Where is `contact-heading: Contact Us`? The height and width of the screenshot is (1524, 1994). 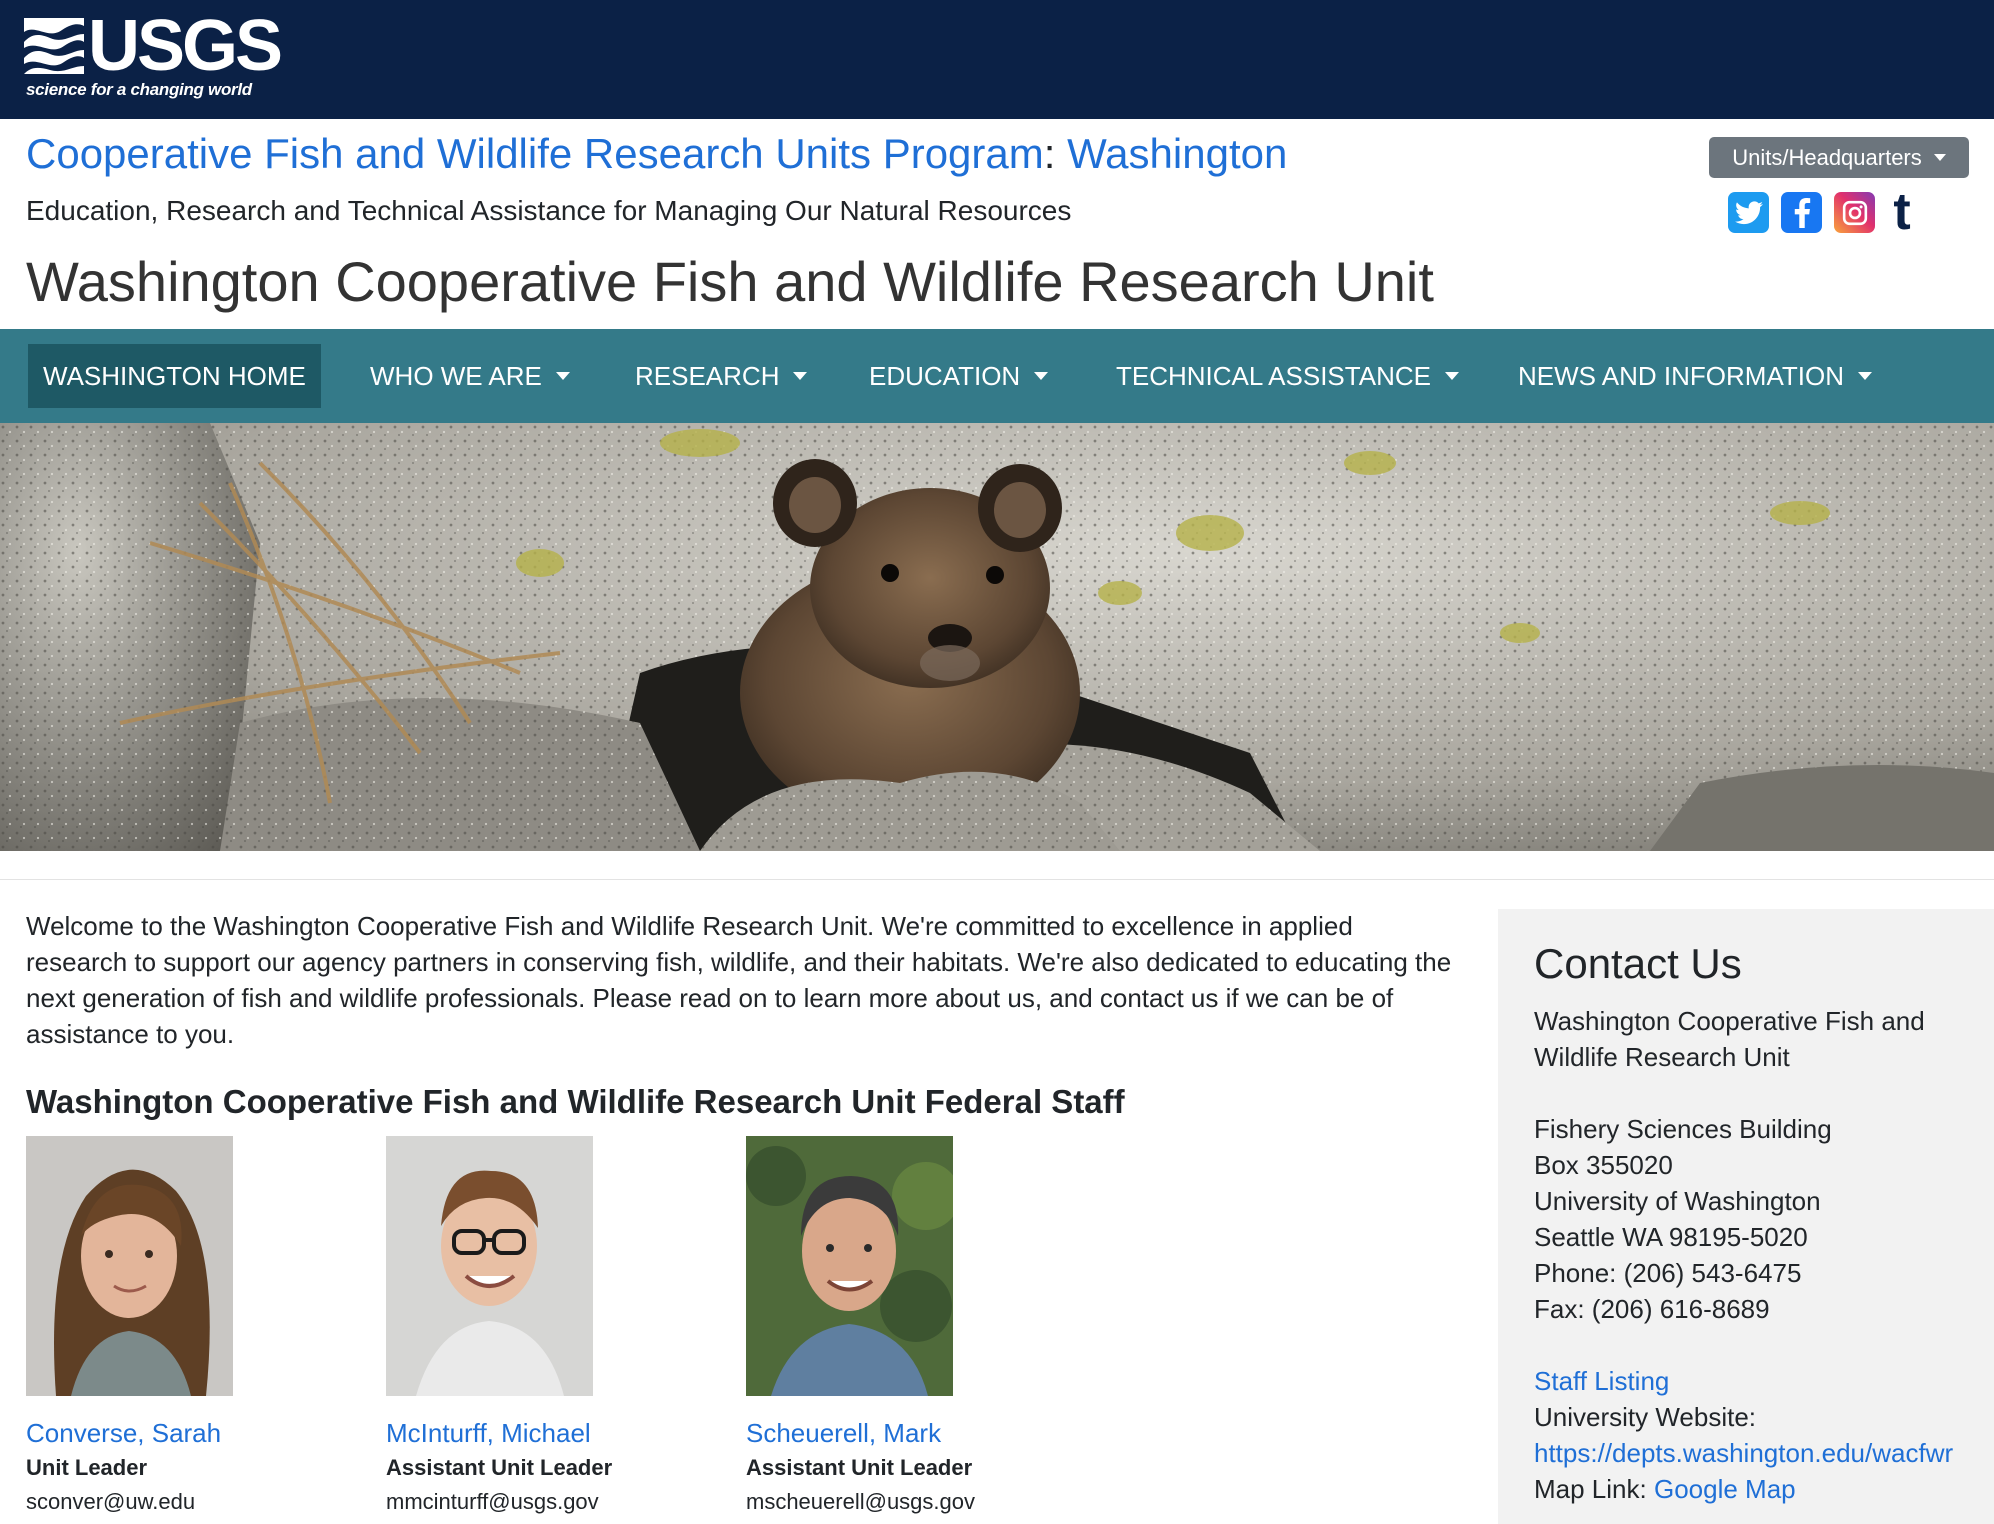
contact-heading: Contact Us is located at coordinates (1638, 963).